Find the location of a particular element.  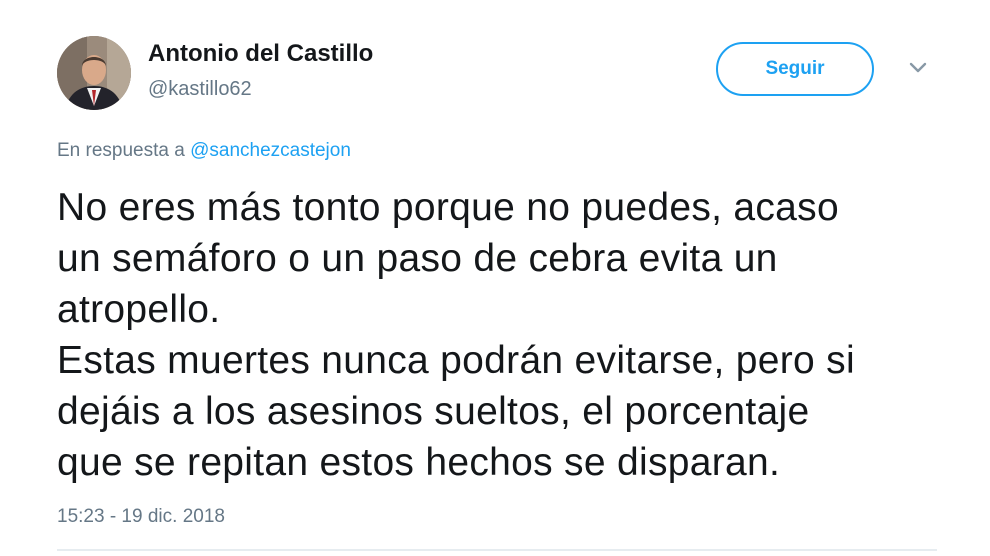

author-name: Antonio del Castillo is located at coordinates (260, 54).